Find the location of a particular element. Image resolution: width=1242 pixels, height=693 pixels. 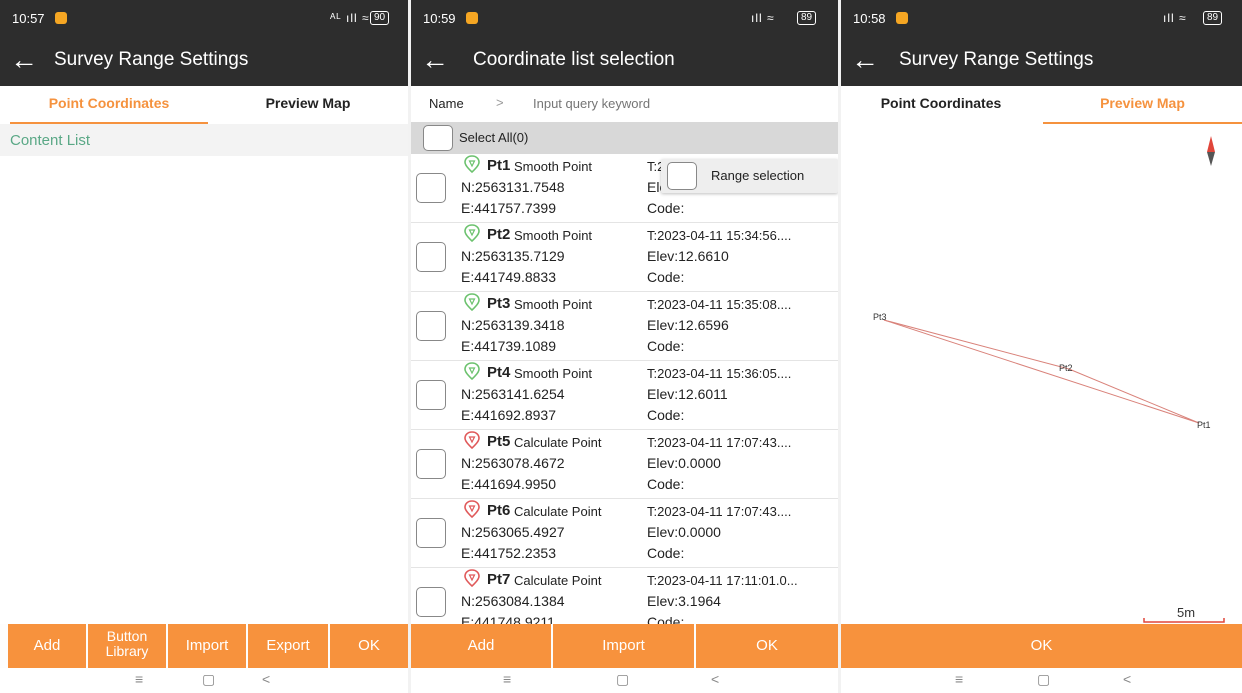

easting-value: E:441694.9950 is located at coordinates (508, 484).